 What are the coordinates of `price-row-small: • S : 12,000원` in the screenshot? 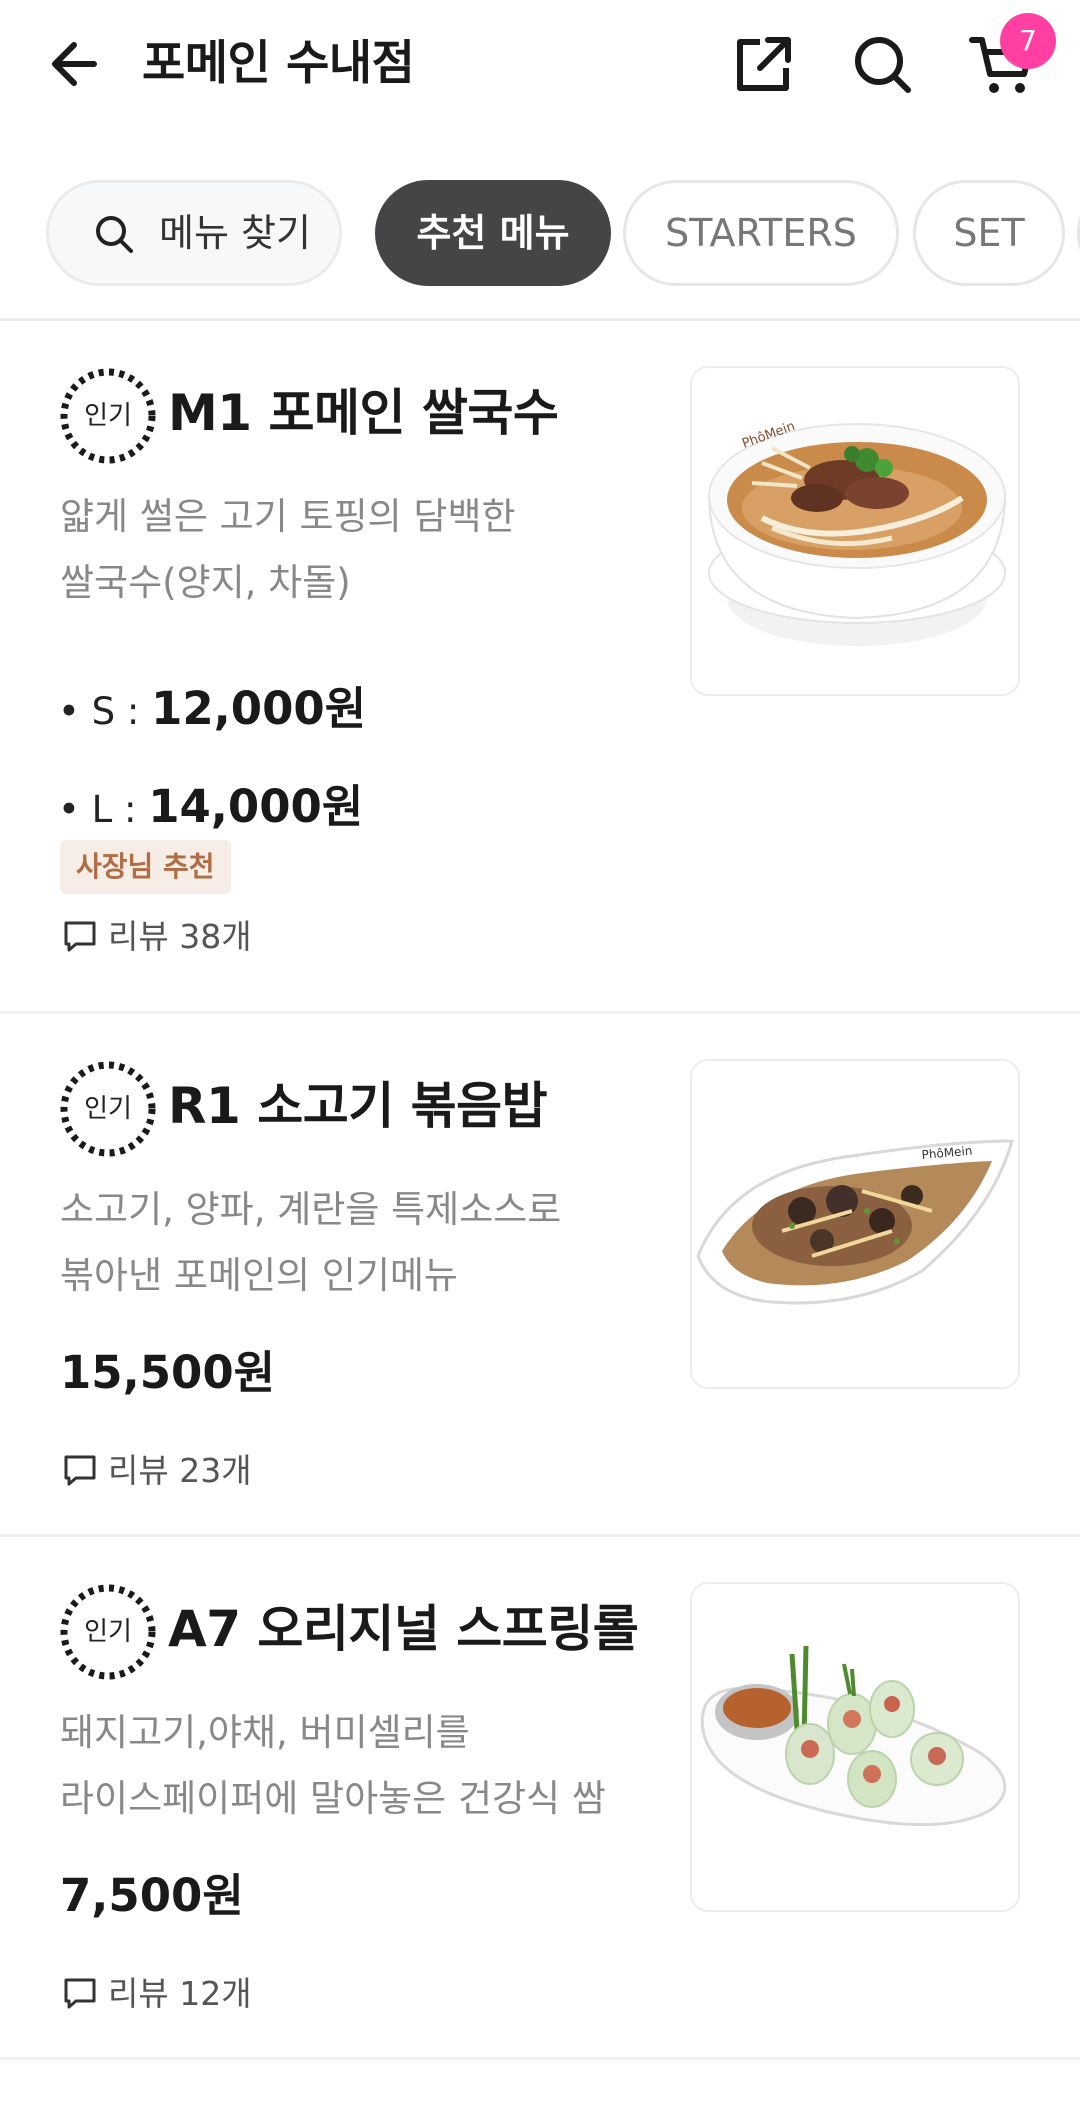 It's located at (212, 709).